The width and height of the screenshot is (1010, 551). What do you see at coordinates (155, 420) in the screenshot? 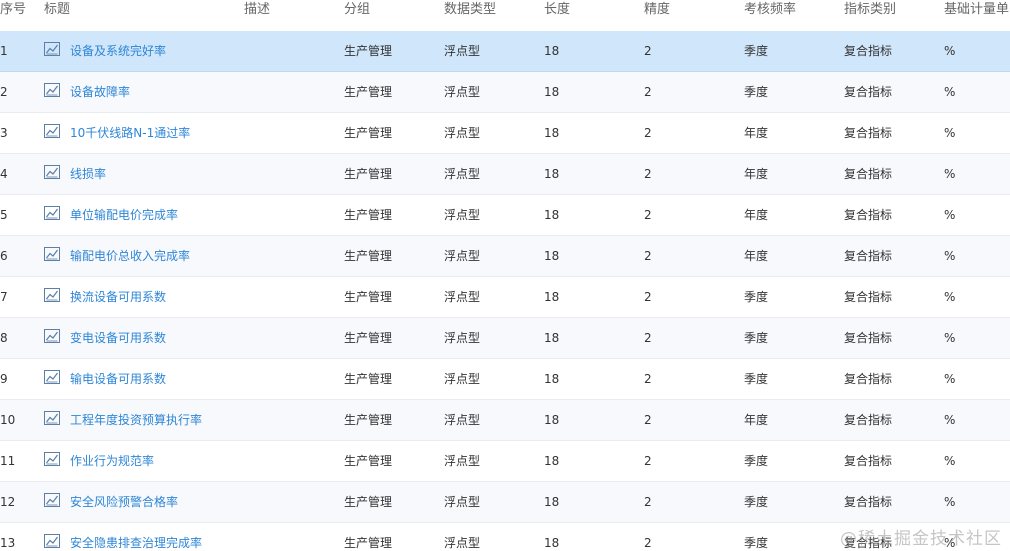
I see `cell-title: 工程年度投资预算执行率` at bounding box center [155, 420].